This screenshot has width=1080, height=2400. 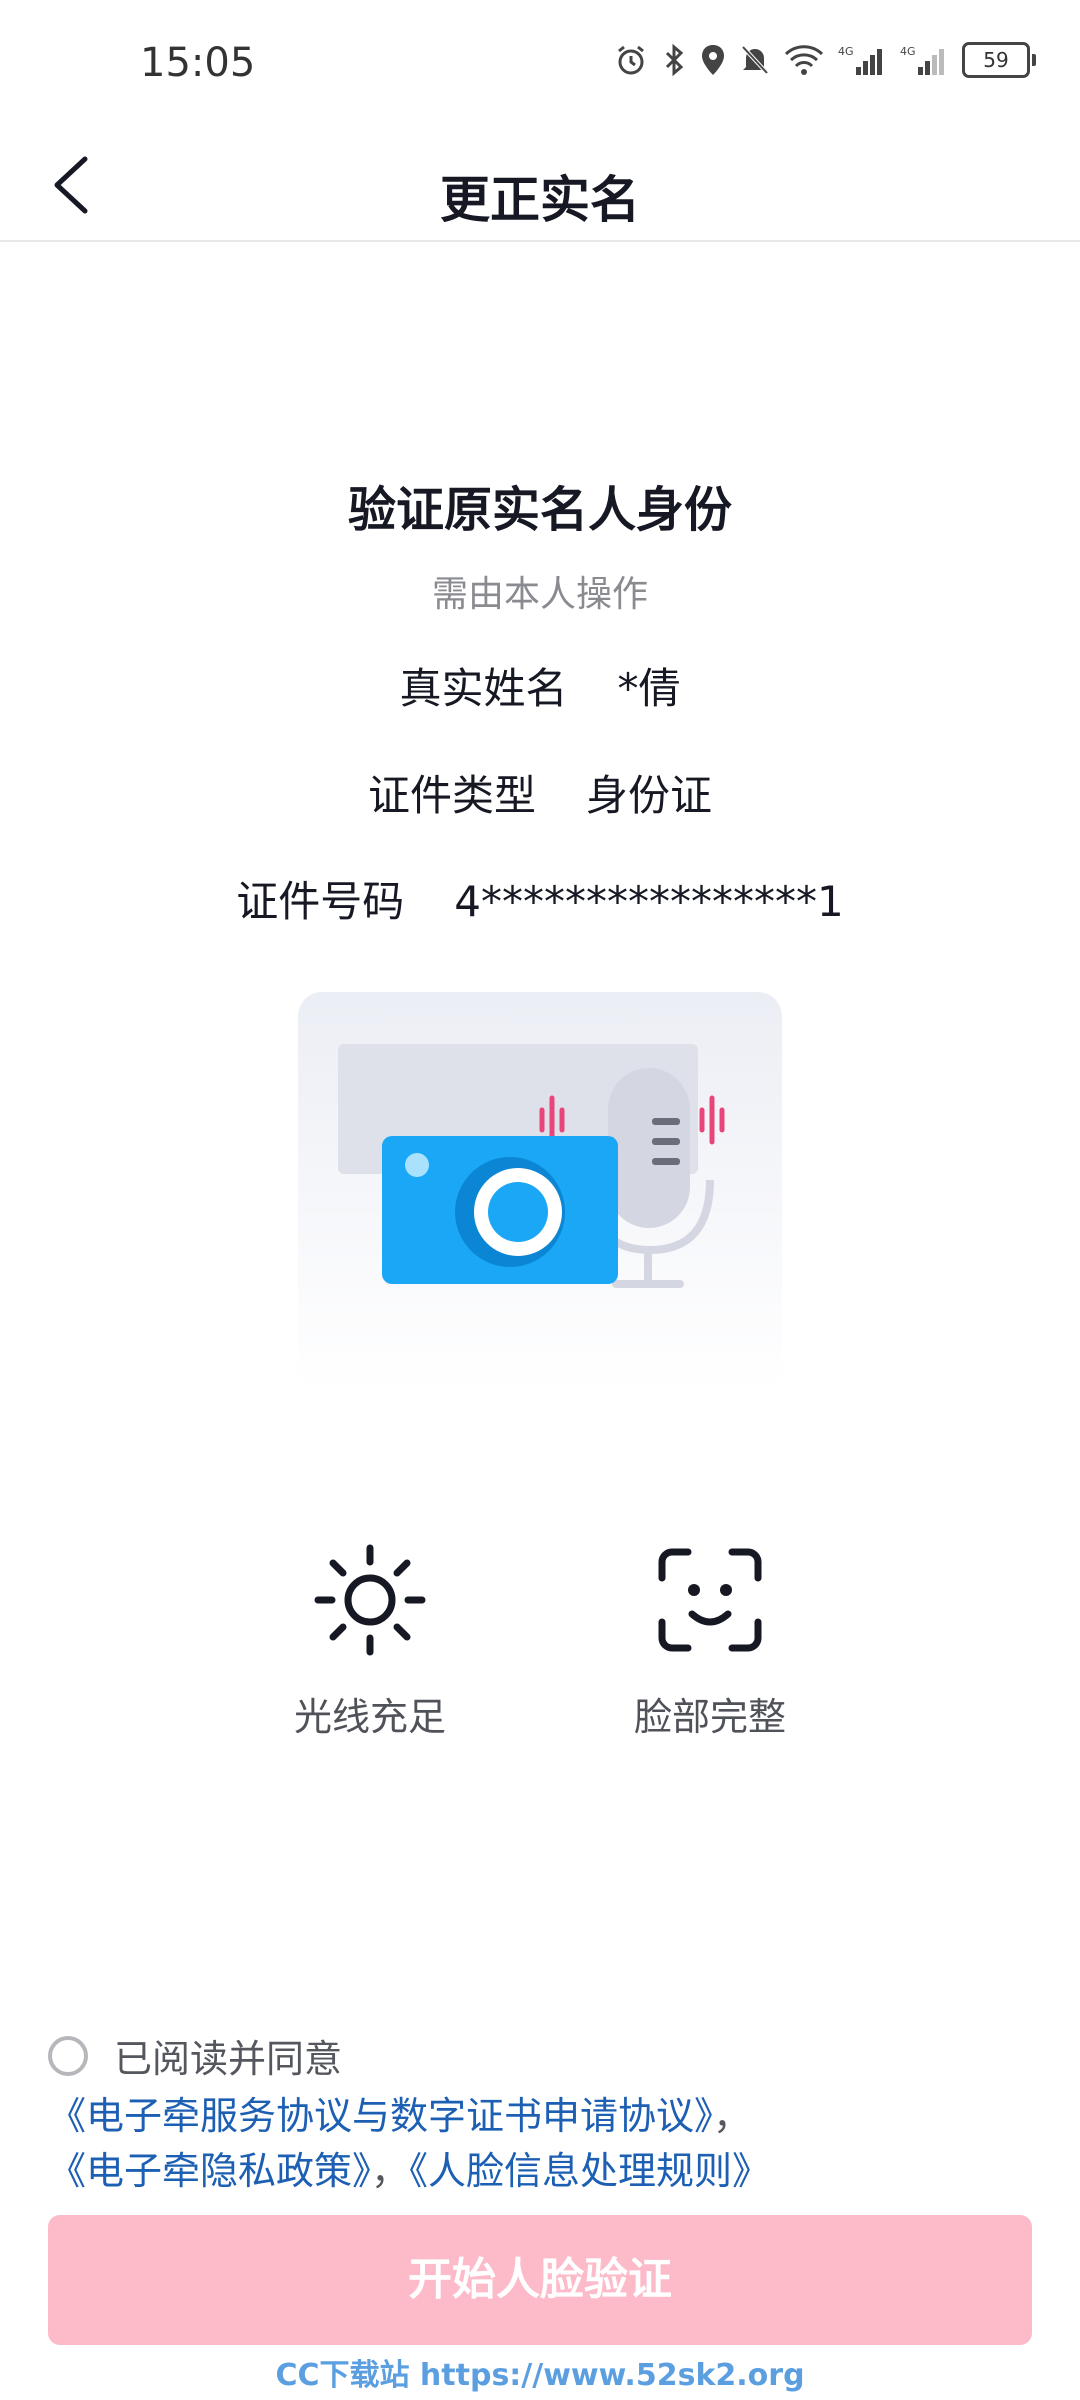 What do you see at coordinates (649, 795) in the screenshot?
I see `idtype-value: 身份证` at bounding box center [649, 795].